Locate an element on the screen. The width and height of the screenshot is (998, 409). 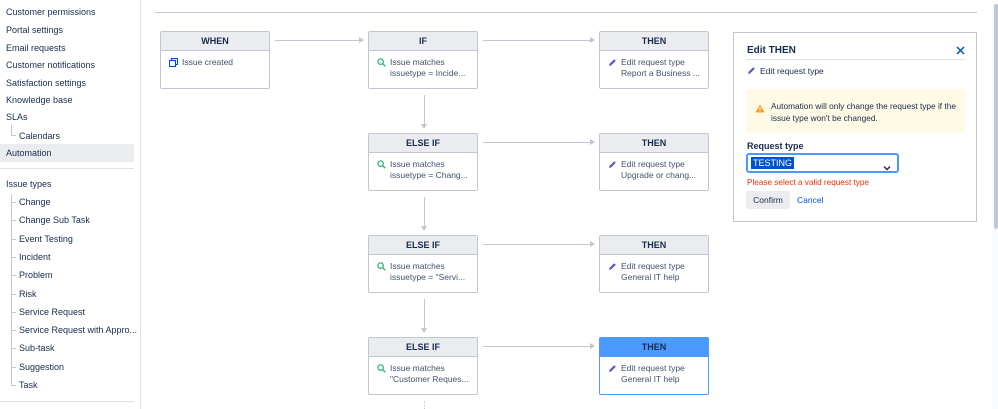
panel-subtitle-text: Edit request type is located at coordinates (792, 71).